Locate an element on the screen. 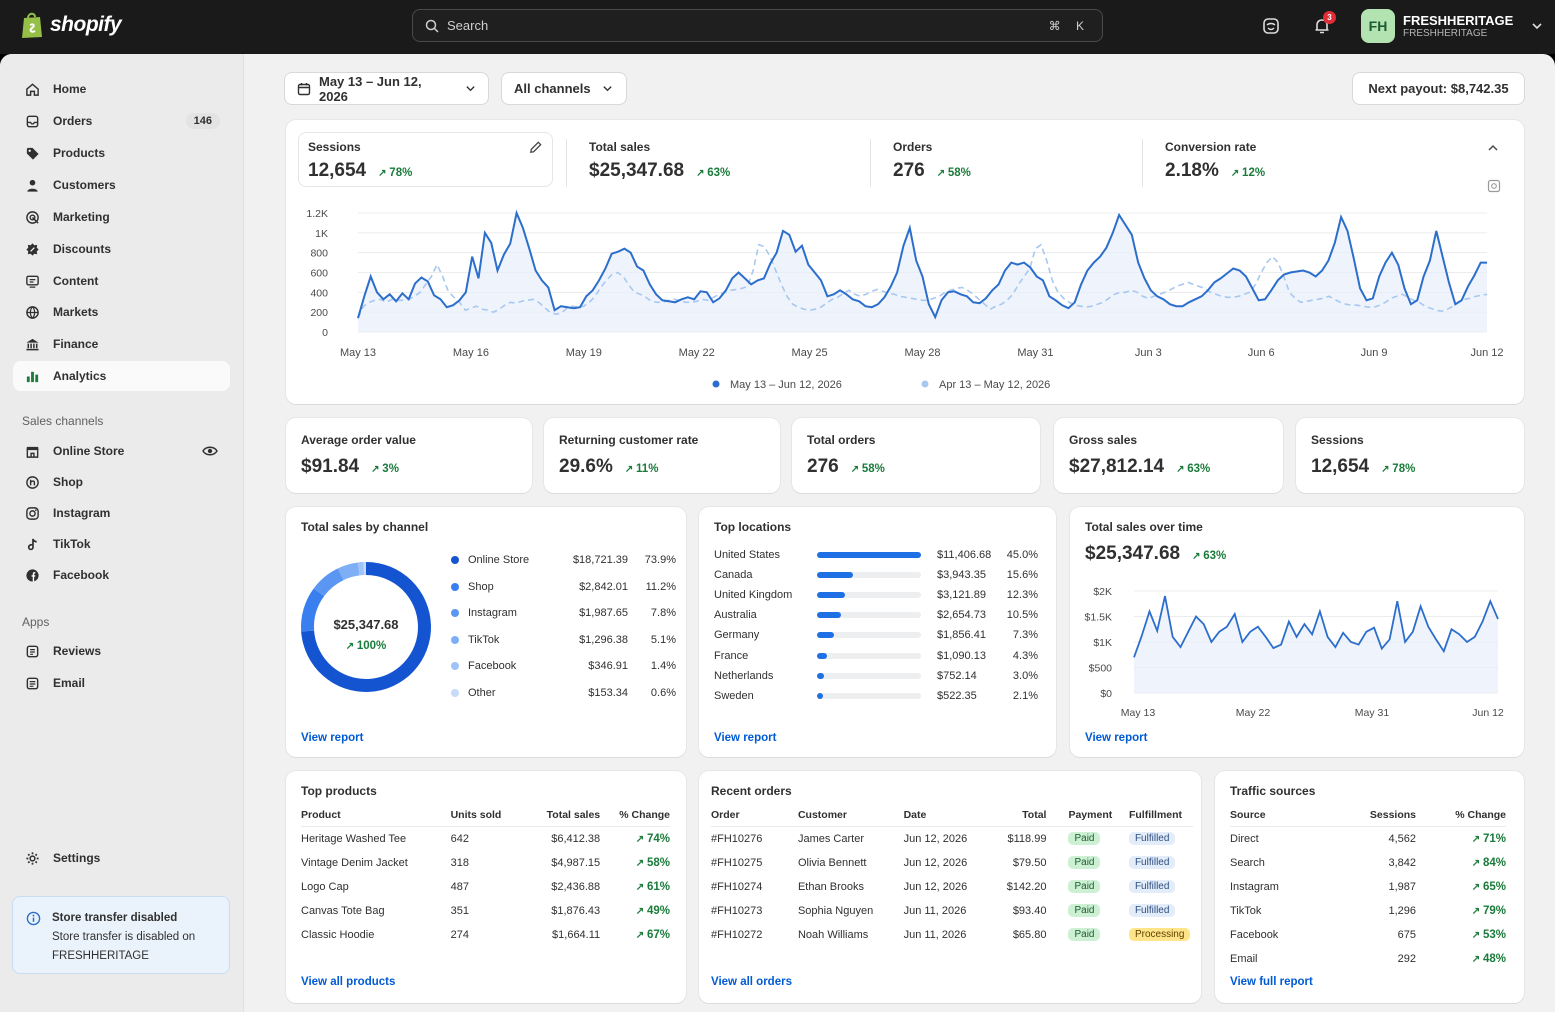  sidebar-item-tiktok: TikTok is located at coordinates (121, 544).